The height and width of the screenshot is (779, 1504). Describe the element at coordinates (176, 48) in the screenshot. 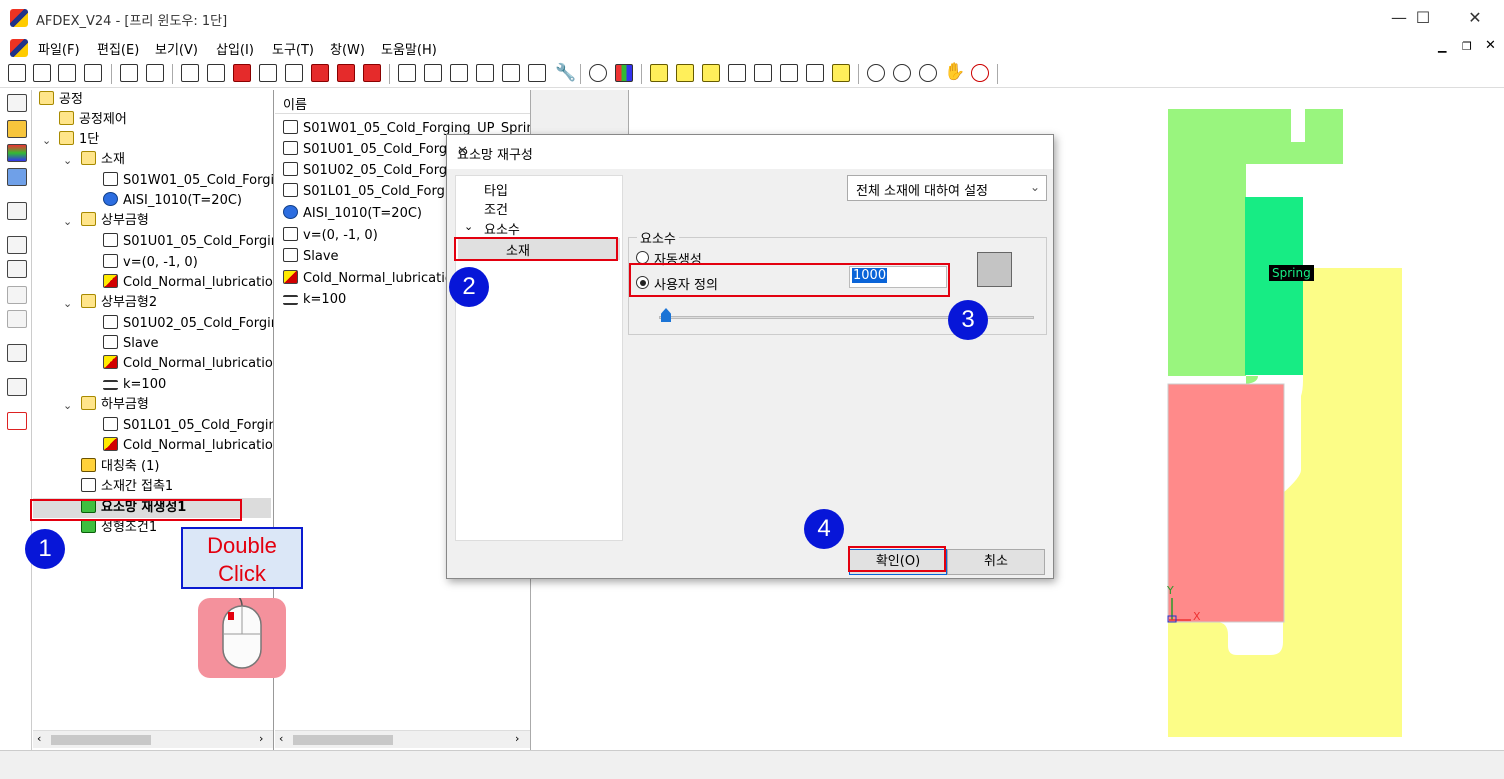

I see `menu-view: 보기(V)` at that location.